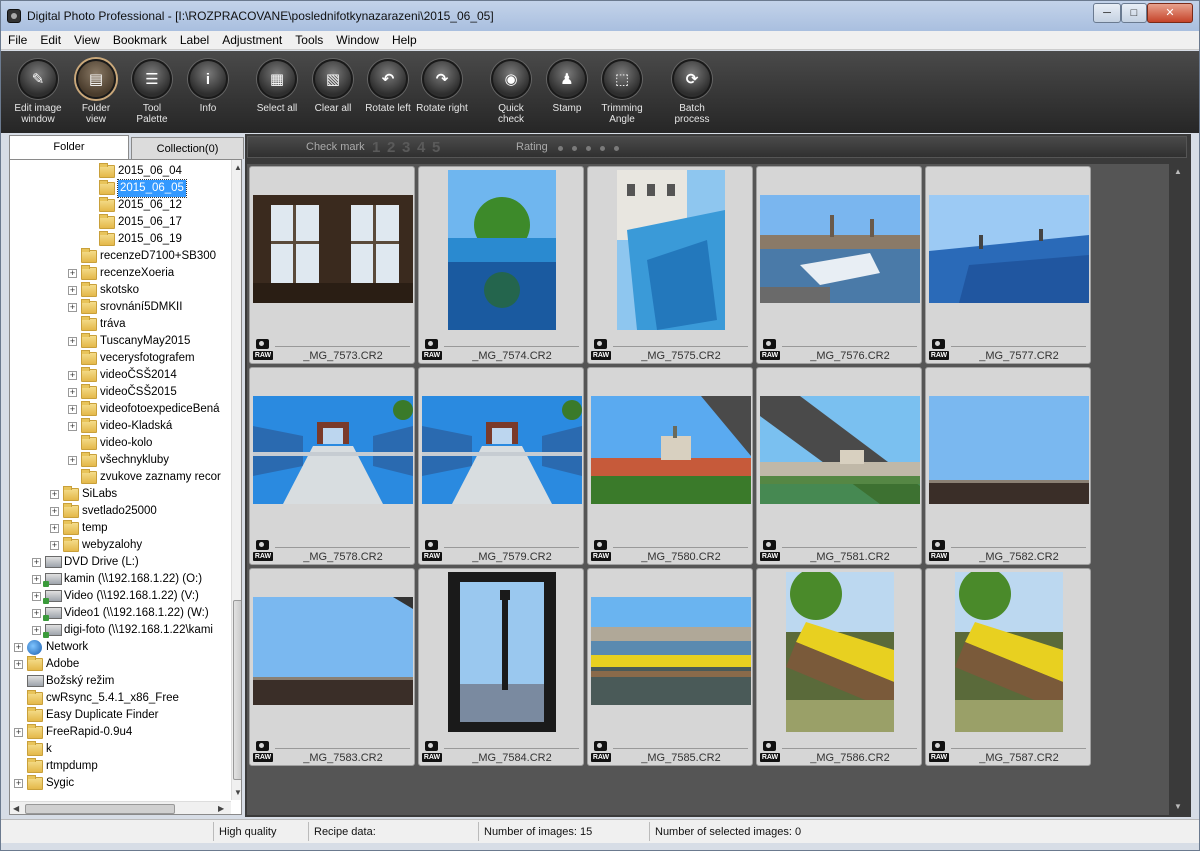 This screenshot has height=851, width=1200. What do you see at coordinates (1178, 806) in the screenshot?
I see `grid-scroll-down-icon: ▼` at bounding box center [1178, 806].